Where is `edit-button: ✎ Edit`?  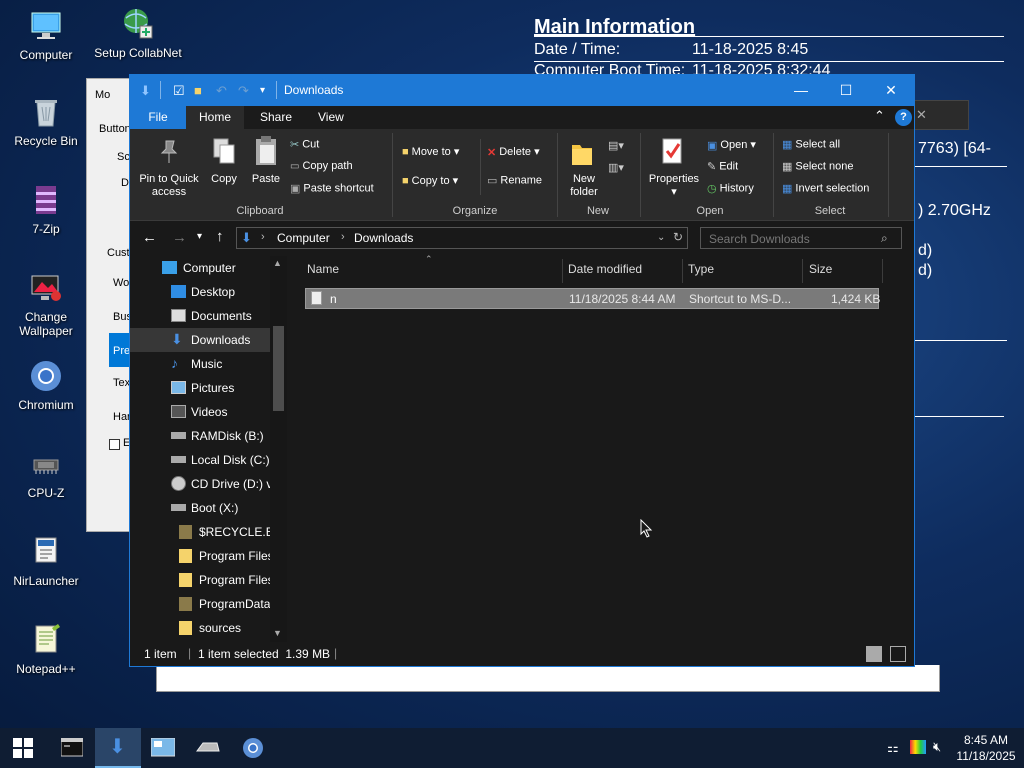 edit-button: ✎ Edit is located at coordinates (722, 166).